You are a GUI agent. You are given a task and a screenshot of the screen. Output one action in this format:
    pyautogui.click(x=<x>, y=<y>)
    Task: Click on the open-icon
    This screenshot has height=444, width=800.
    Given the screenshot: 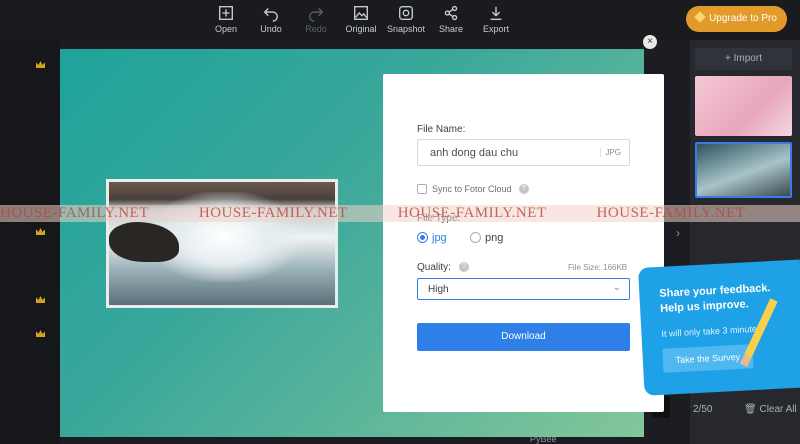 What is the action you would take?
    pyautogui.click(x=226, y=13)
    